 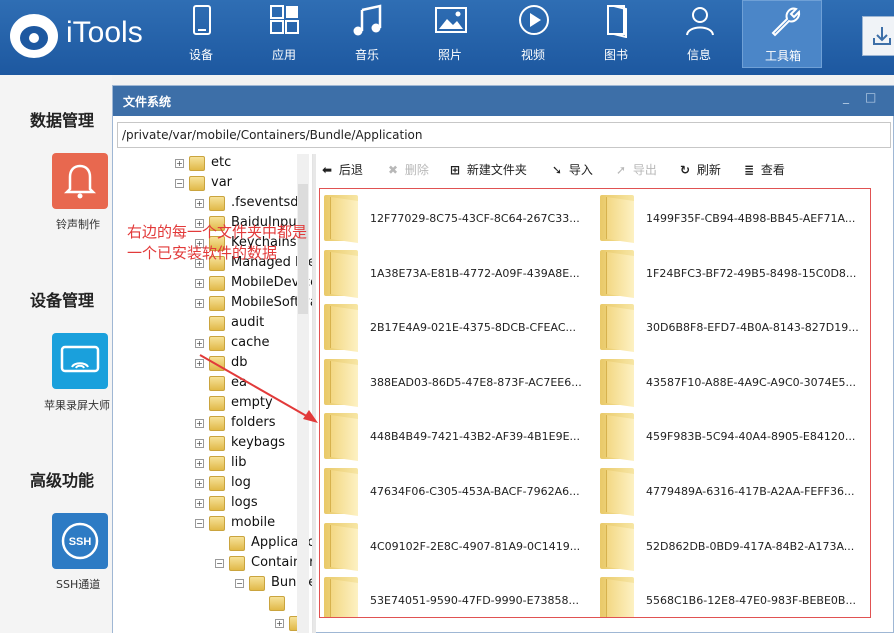 I want to click on baidu-watermark: Baidu经验, so click(x=727, y=577).